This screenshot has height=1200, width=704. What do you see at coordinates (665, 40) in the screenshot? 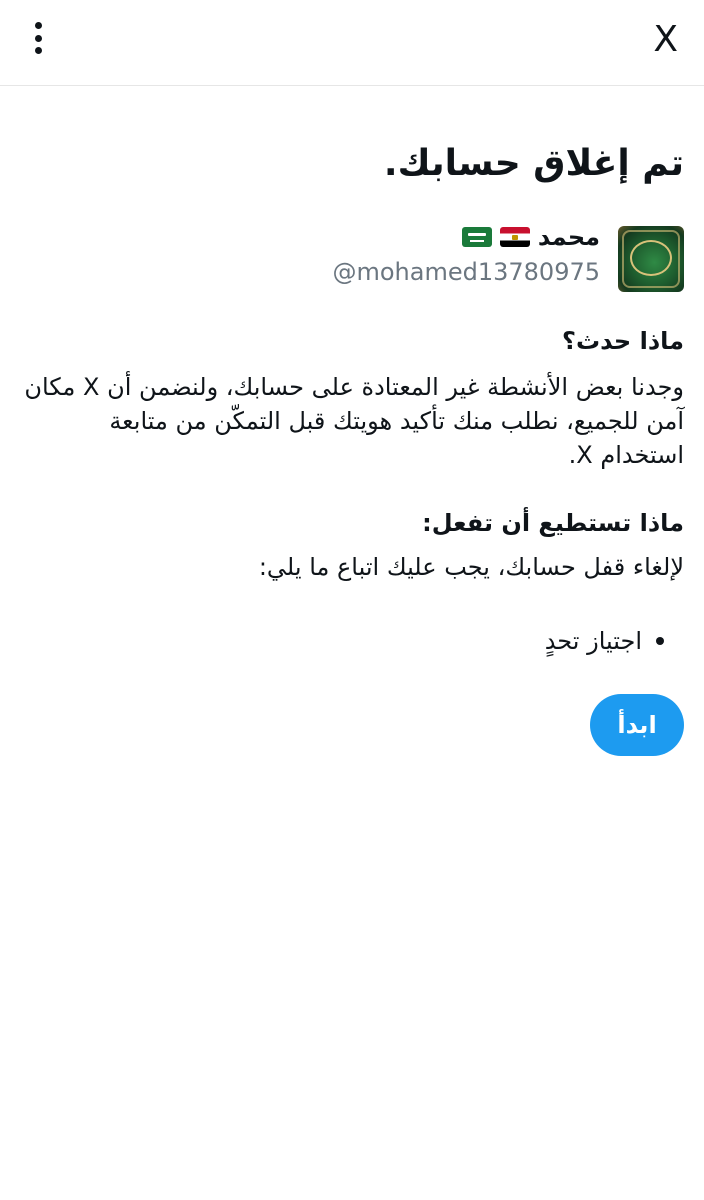
I see `close-button: X` at bounding box center [665, 40].